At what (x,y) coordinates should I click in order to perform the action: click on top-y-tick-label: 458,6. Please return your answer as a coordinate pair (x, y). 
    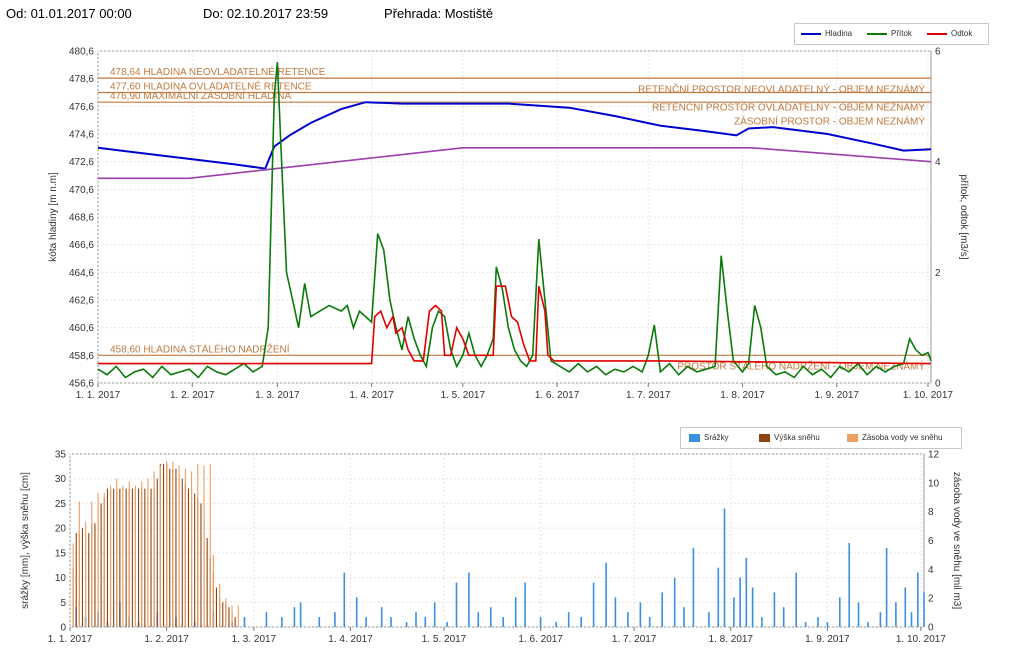
    Looking at the image, I should click on (81, 356).